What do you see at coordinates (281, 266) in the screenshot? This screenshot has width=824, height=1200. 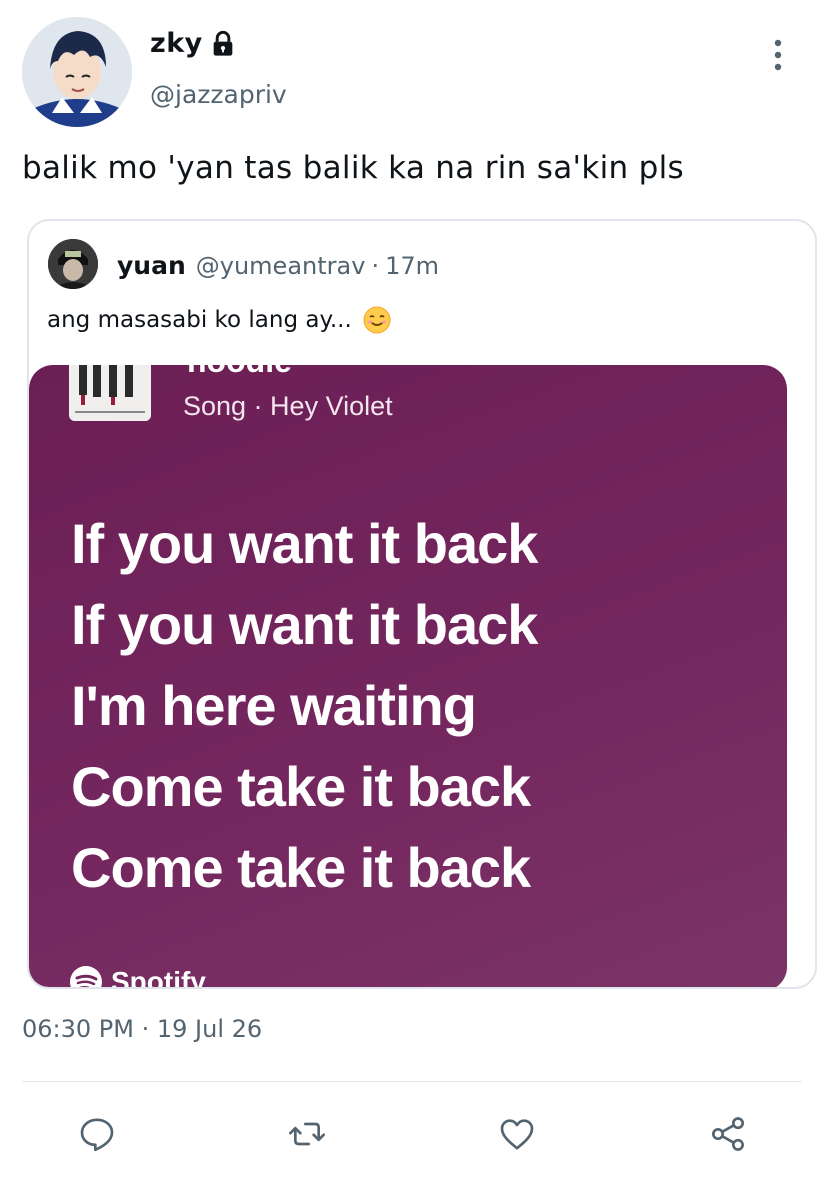 I see `quoted-author-handle: @yumeantrav` at bounding box center [281, 266].